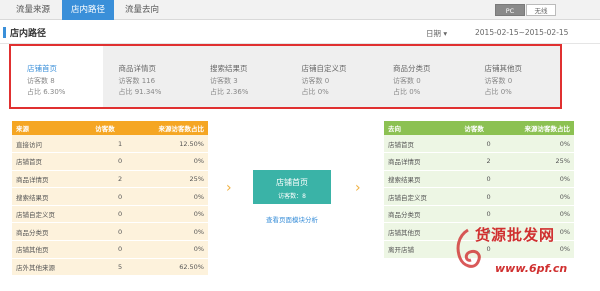  I want to click on tab-in-store-path: 店内路径, so click(88, 10).